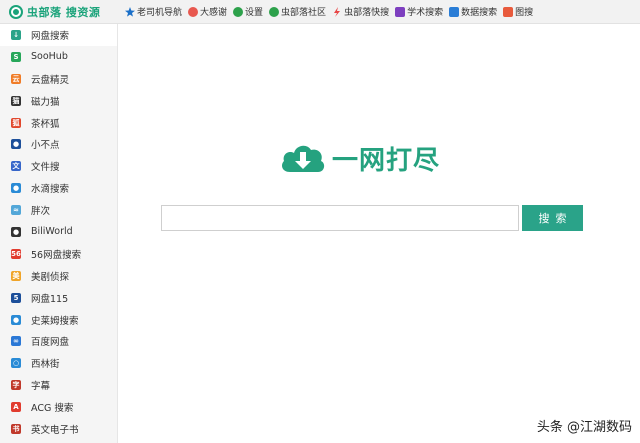 The width and height of the screenshot is (640, 443). Describe the element at coordinates (16, 231) in the screenshot. I see `biliworld-icon: ●` at that location.